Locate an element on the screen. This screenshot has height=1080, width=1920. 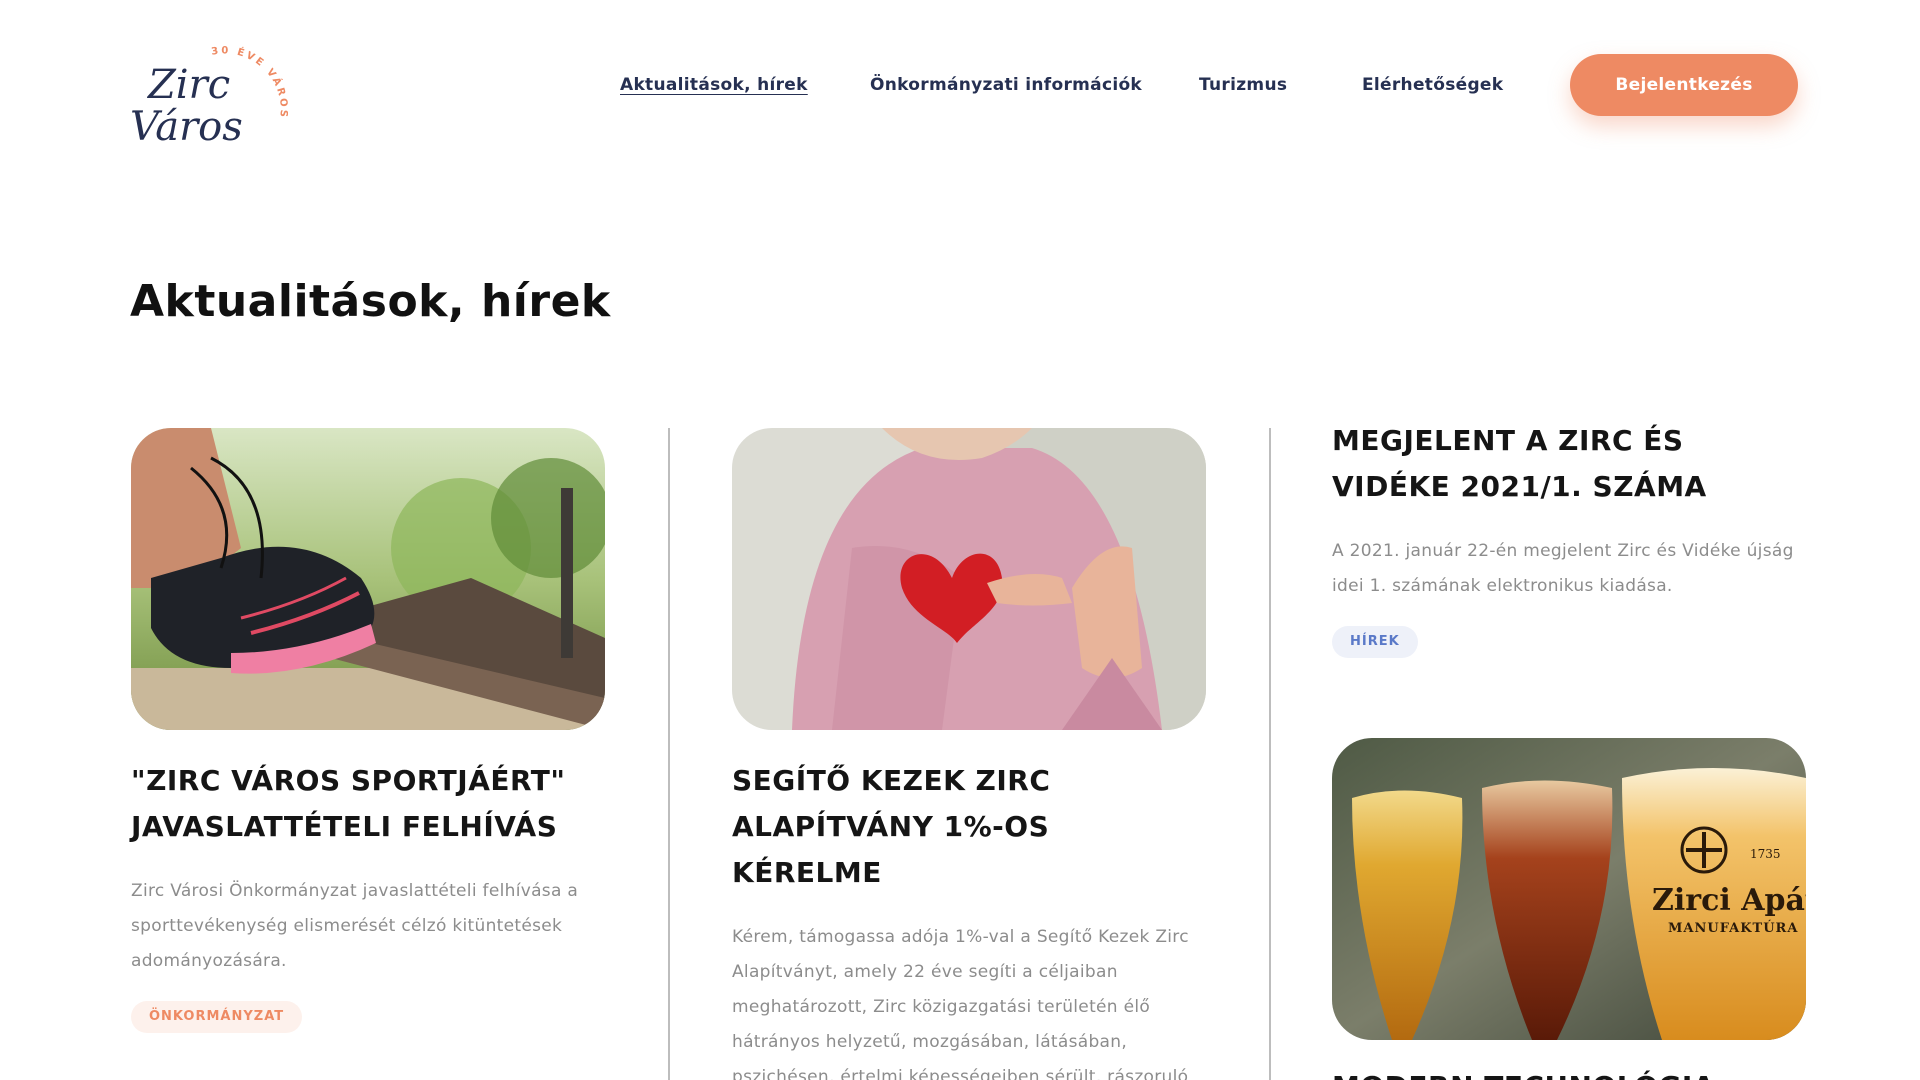
logo-line2: Város is located at coordinates (186, 127).